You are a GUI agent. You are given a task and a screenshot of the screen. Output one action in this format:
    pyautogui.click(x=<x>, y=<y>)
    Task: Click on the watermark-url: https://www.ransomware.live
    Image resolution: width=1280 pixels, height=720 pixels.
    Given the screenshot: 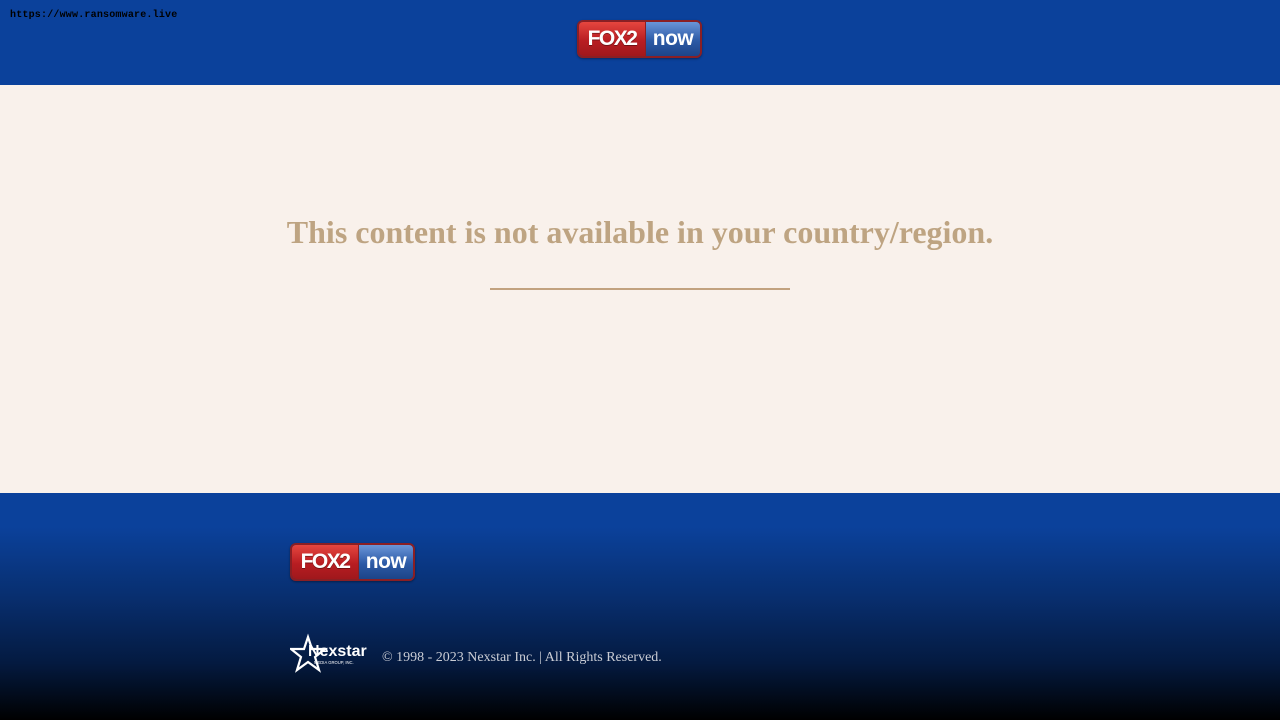 What is the action you would take?
    pyautogui.click(x=94, y=15)
    